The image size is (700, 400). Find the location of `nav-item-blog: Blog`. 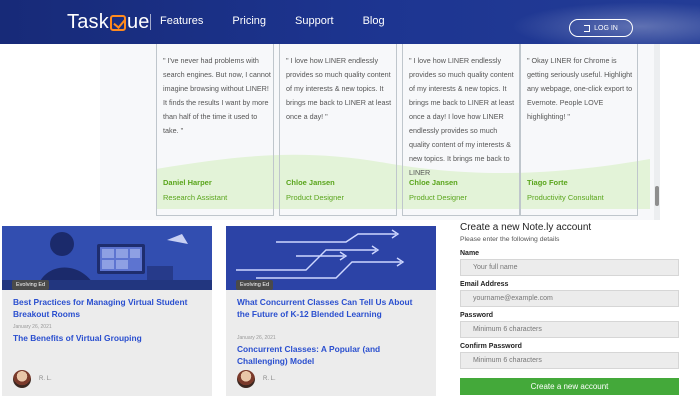

nav-item-blog: Blog is located at coordinates (374, 21).